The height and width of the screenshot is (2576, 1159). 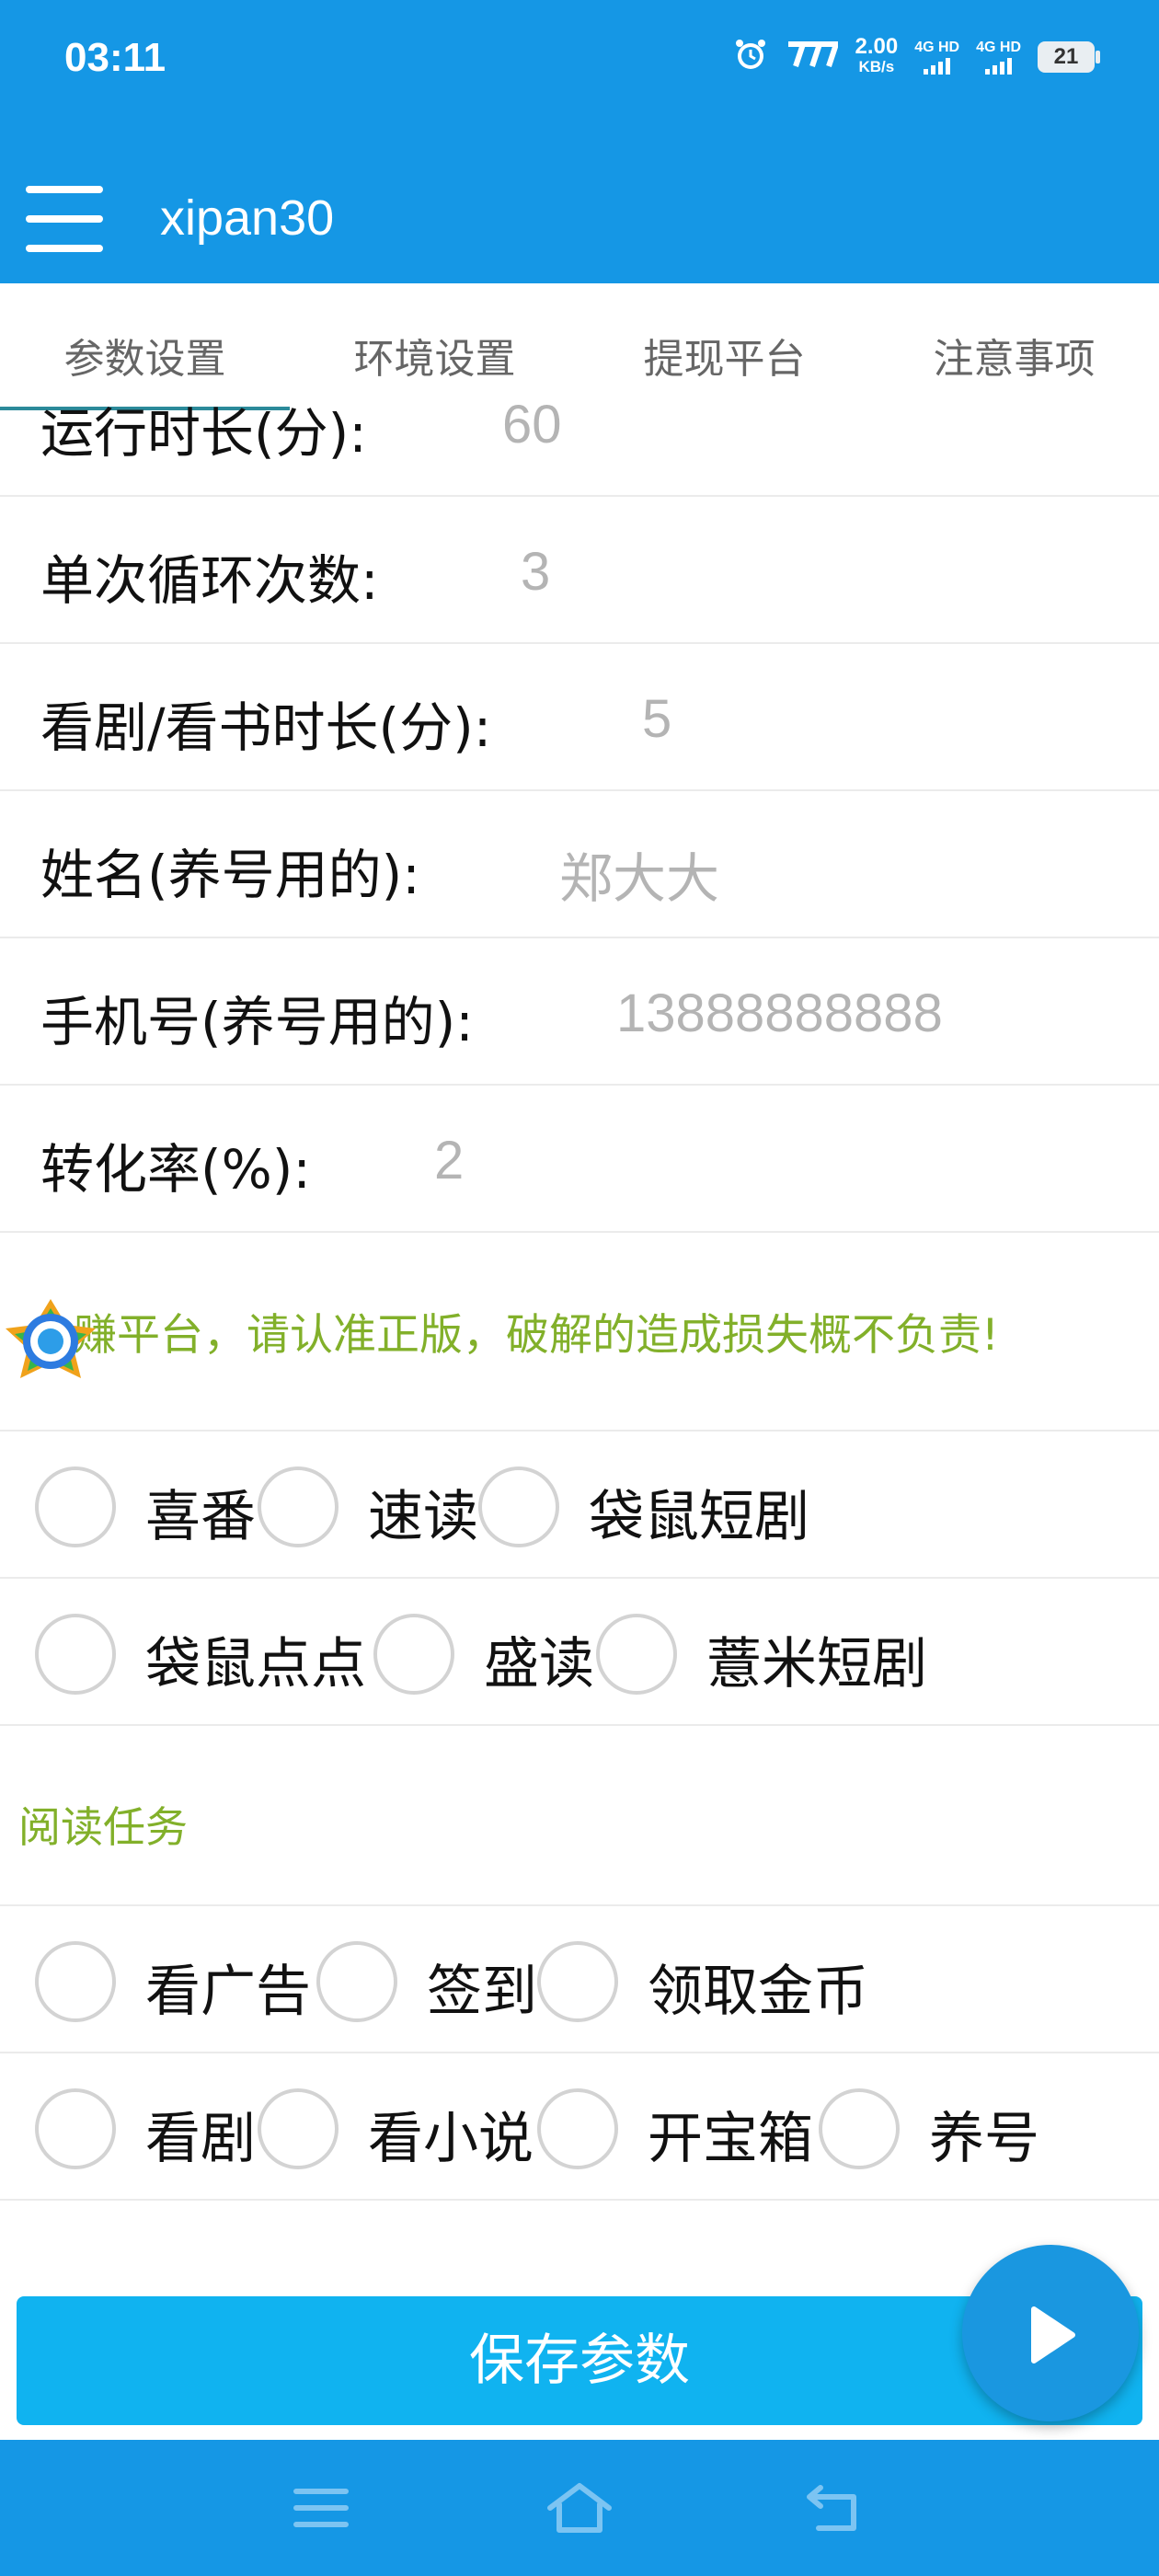 What do you see at coordinates (579, 1505) in the screenshot?
I see `platform-row-1: 喜番 速读 袋鼠短剧` at bounding box center [579, 1505].